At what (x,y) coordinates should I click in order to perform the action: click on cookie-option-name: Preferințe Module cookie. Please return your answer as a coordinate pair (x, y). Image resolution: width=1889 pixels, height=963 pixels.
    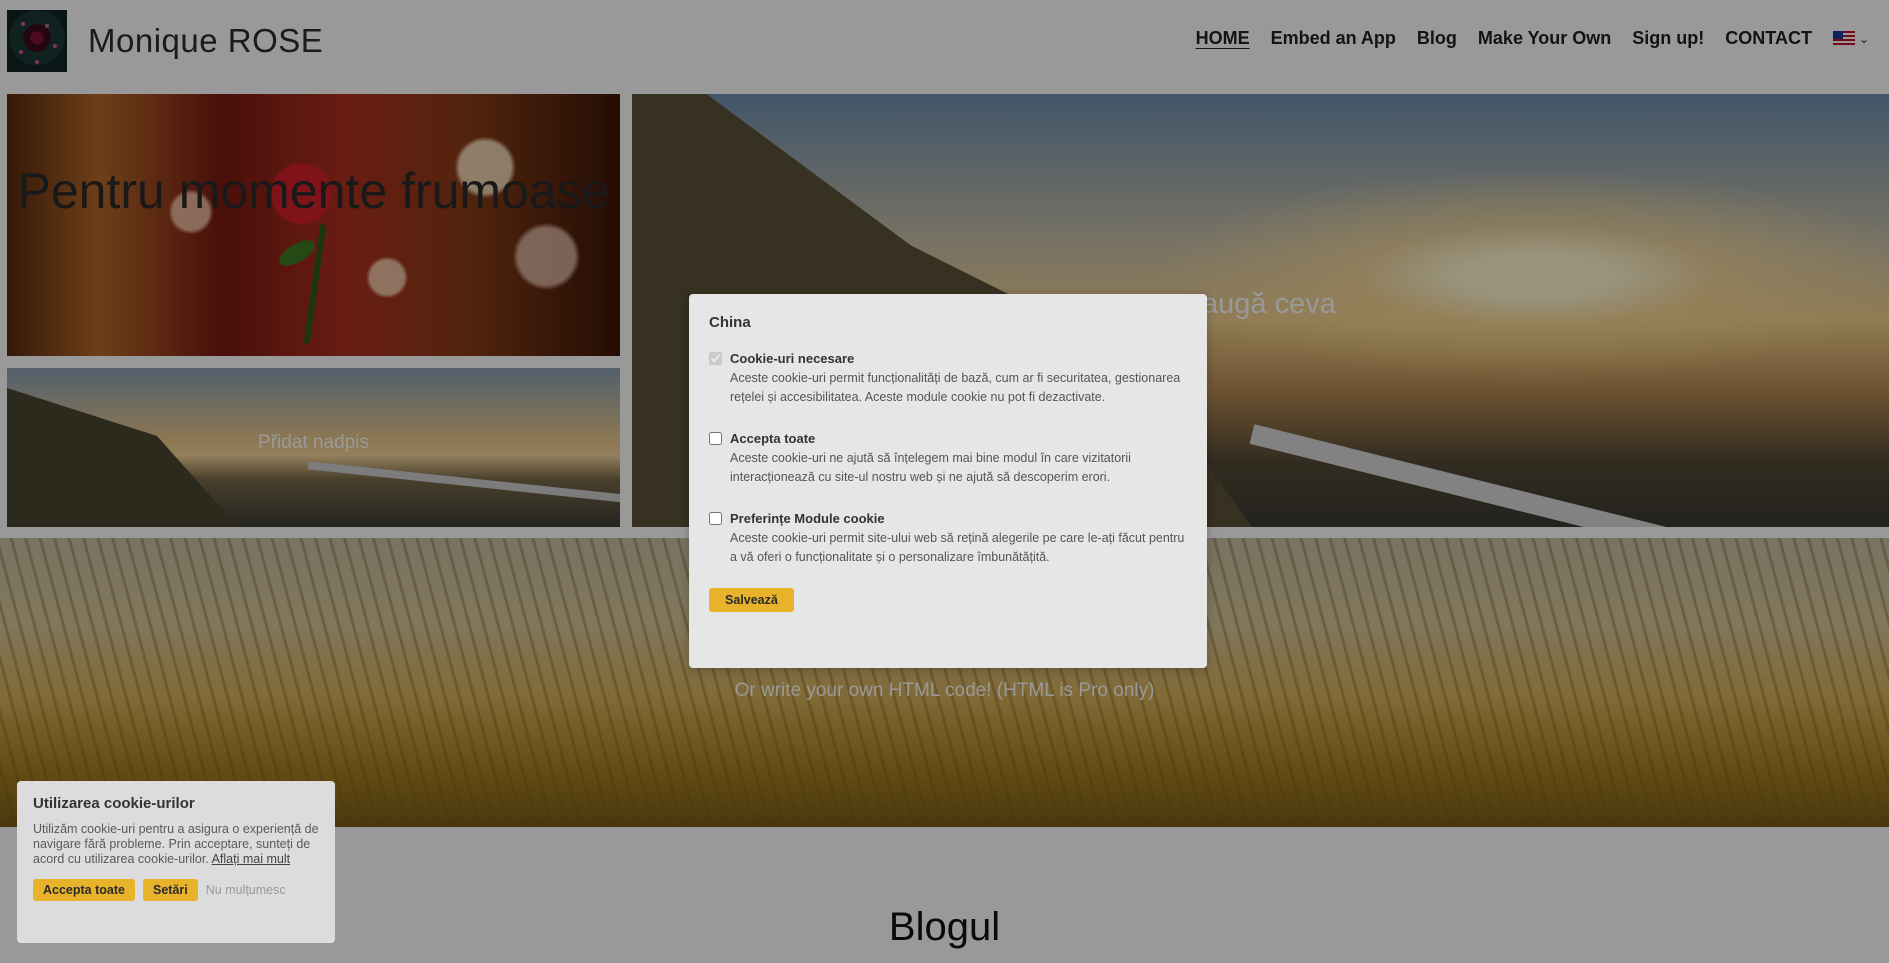
    Looking at the image, I should click on (807, 518).